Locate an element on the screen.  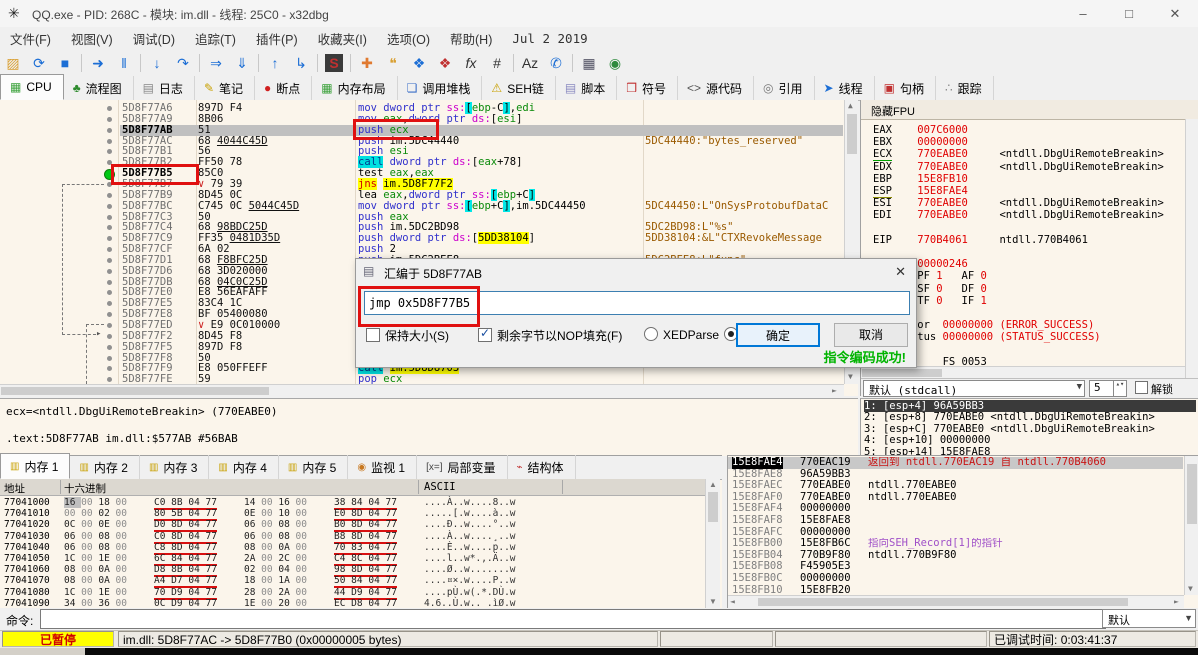
command-input is located at coordinates (573, 619).